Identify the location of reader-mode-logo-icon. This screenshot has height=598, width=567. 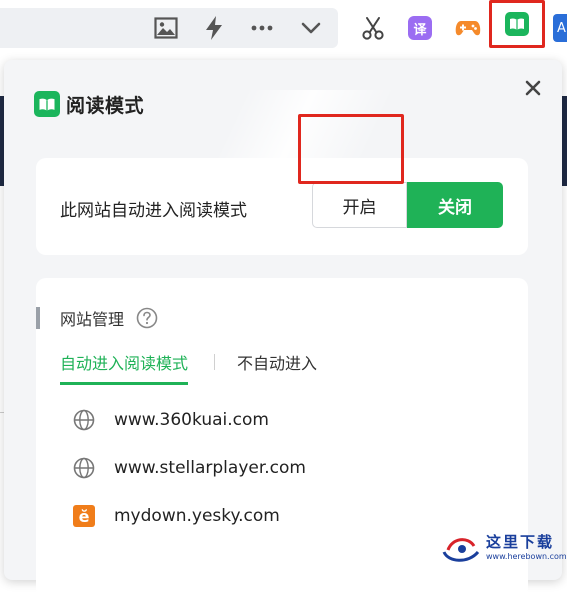
(47, 104).